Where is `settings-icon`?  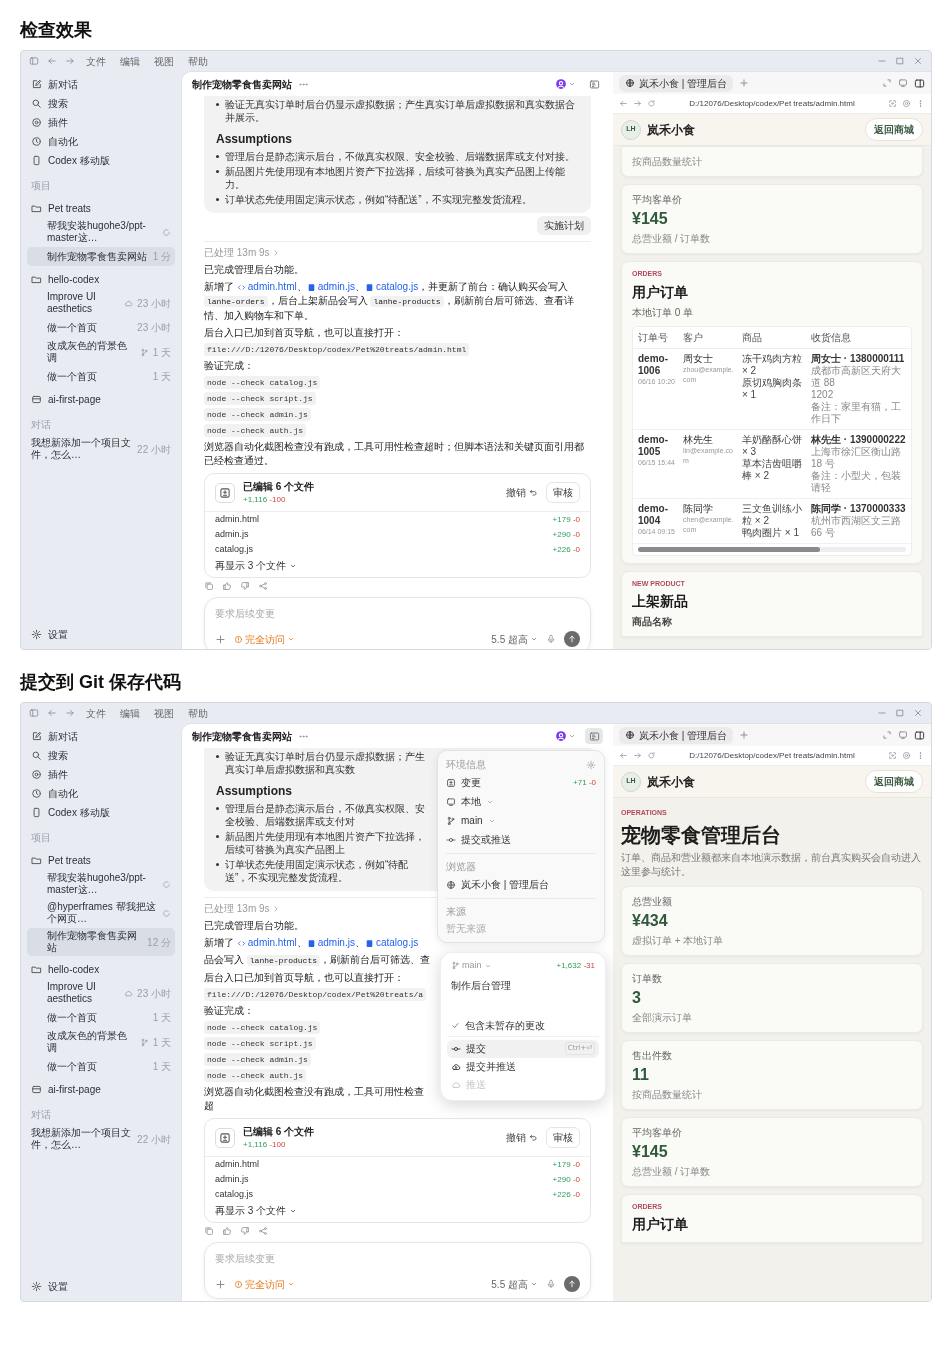 settings-icon is located at coordinates (591, 764).